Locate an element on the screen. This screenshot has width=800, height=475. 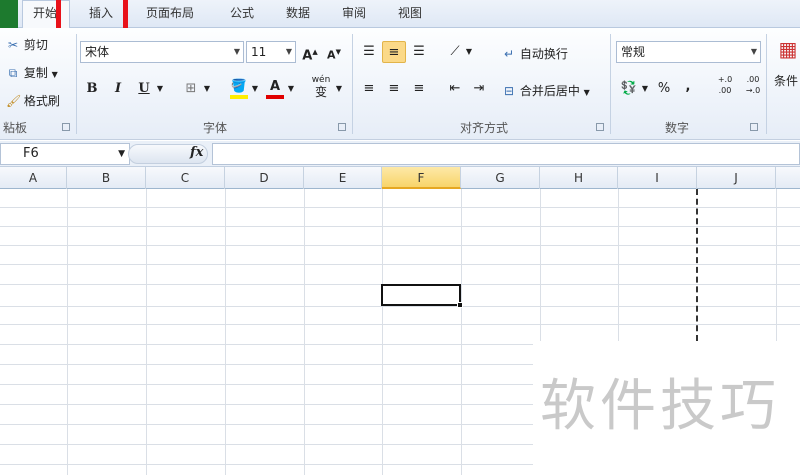
copy-icon: ⧉ is located at coordinates (13, 73).